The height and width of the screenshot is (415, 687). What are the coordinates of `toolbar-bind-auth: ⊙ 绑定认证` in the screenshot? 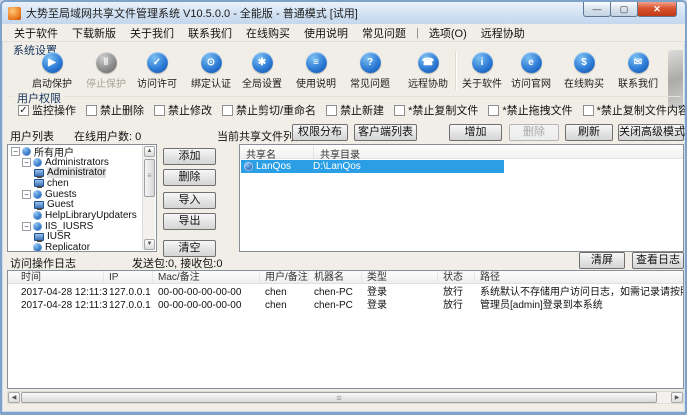 It's located at (211, 71).